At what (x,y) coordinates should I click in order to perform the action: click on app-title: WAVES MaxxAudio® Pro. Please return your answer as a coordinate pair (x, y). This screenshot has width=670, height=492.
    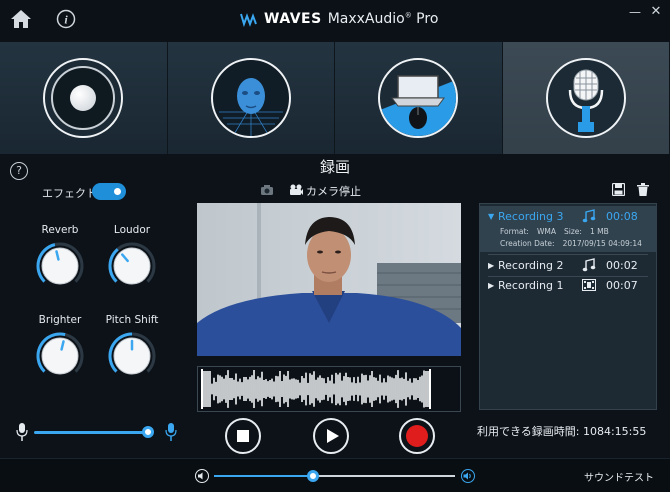
    Looking at the image, I should click on (339, 19).